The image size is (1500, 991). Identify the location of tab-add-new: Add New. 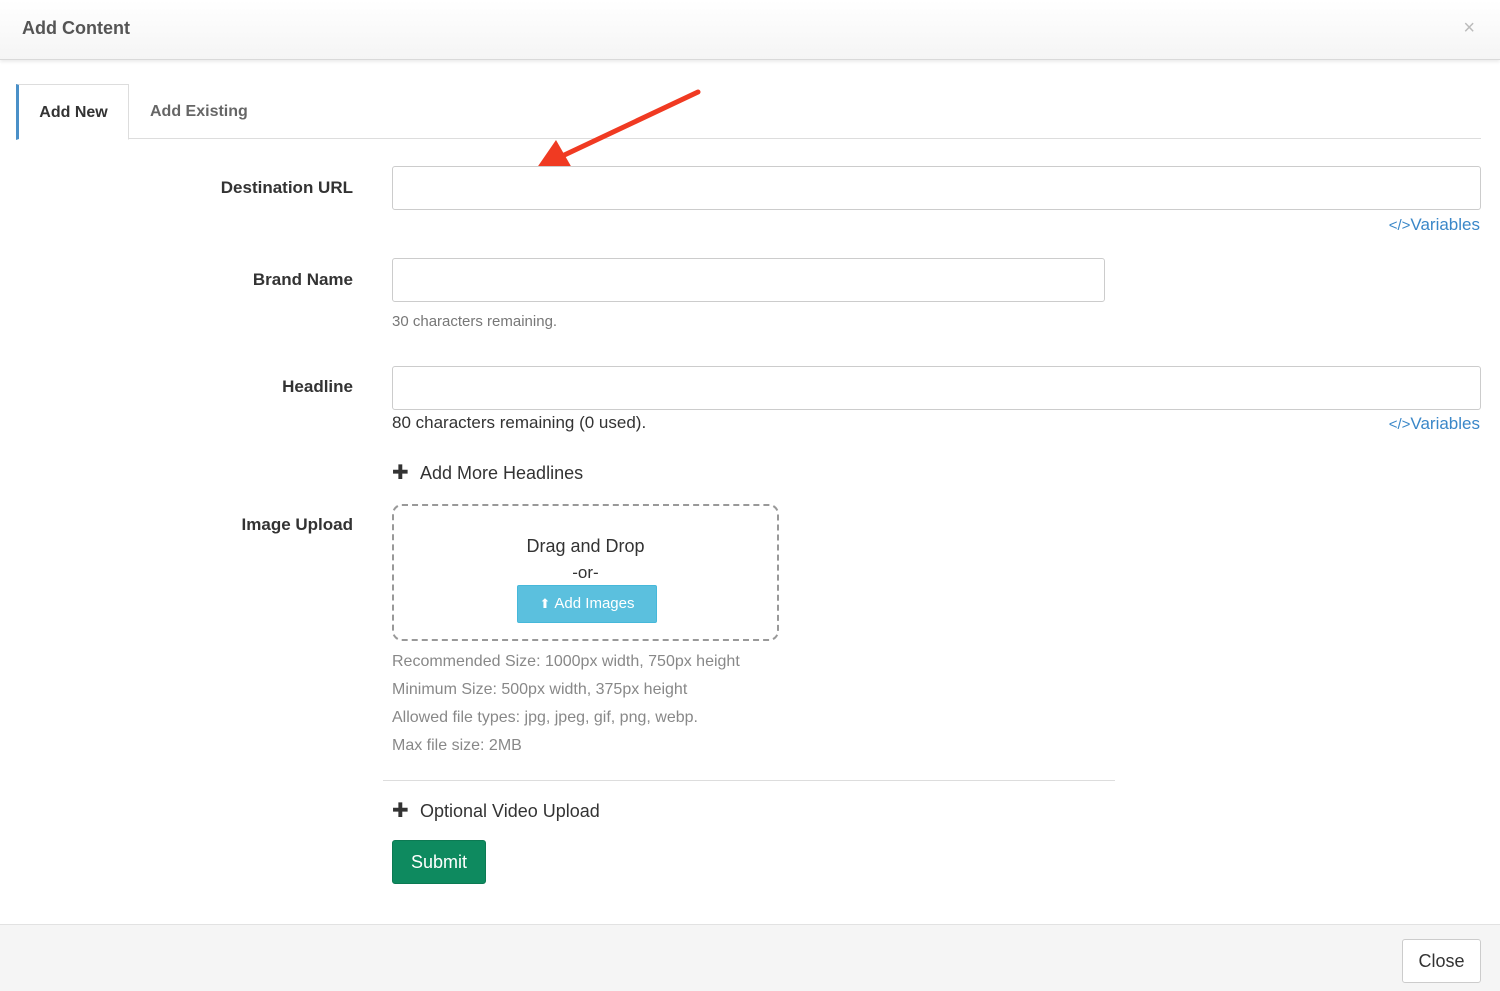
(72, 112).